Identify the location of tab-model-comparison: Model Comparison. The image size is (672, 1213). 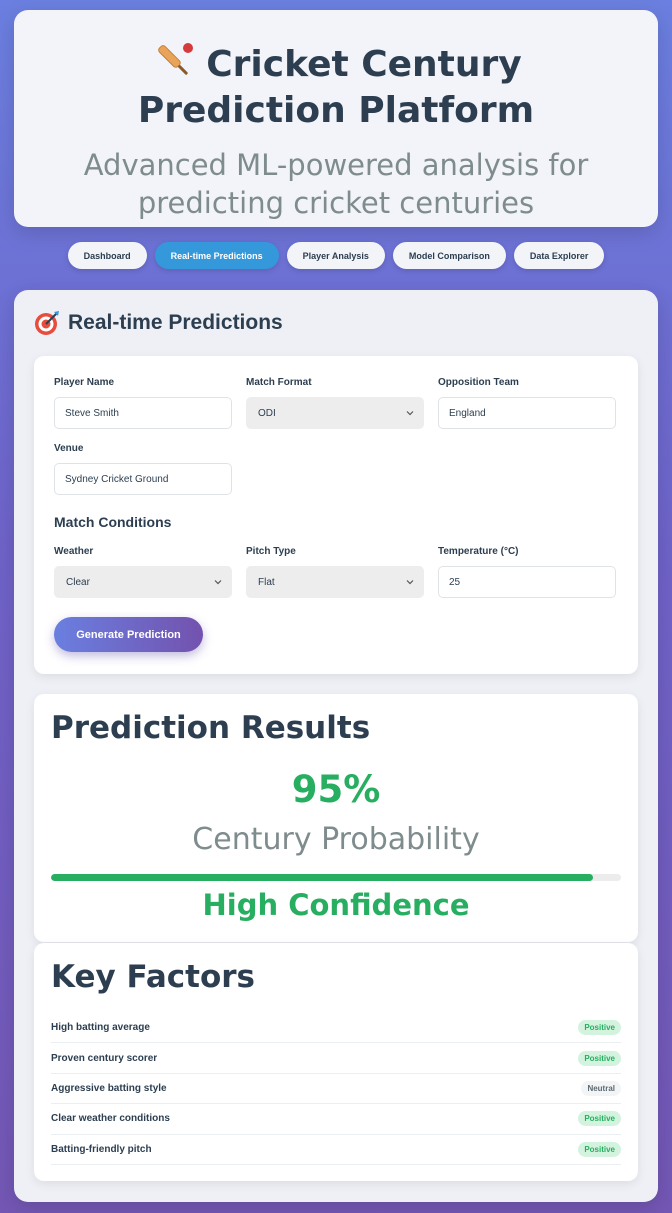
(449, 255).